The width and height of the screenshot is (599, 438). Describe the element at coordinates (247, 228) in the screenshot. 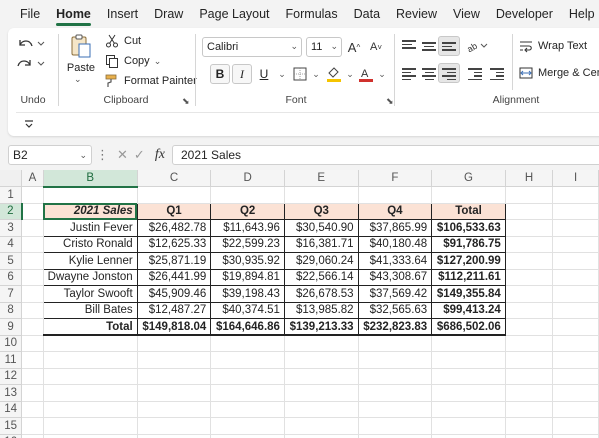

I see `cell-value: $11,643.96` at that location.